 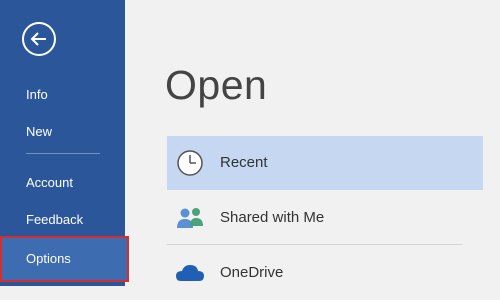 I want to click on sidebar-item-account: Account, so click(x=62, y=183).